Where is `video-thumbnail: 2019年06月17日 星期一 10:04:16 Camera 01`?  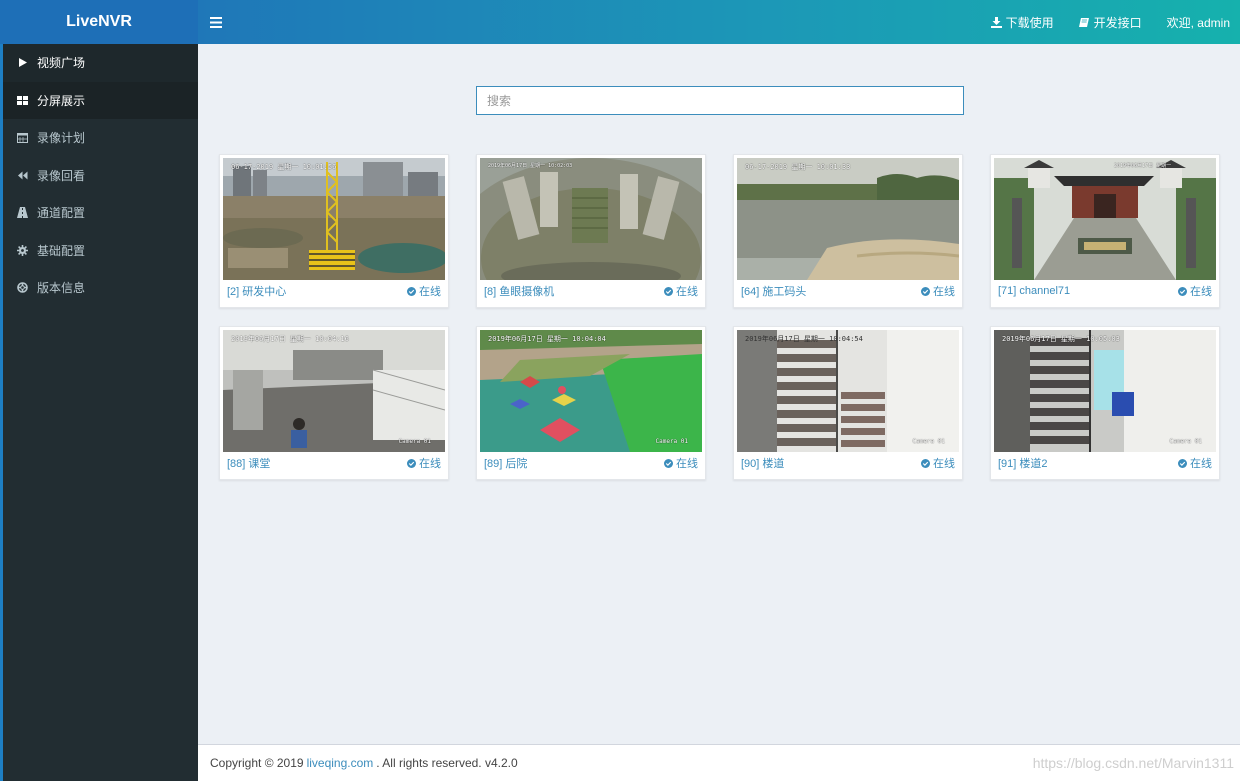
video-thumbnail: 2019年06月17日 星期一 10:04:16 Camera 01 is located at coordinates (334, 391).